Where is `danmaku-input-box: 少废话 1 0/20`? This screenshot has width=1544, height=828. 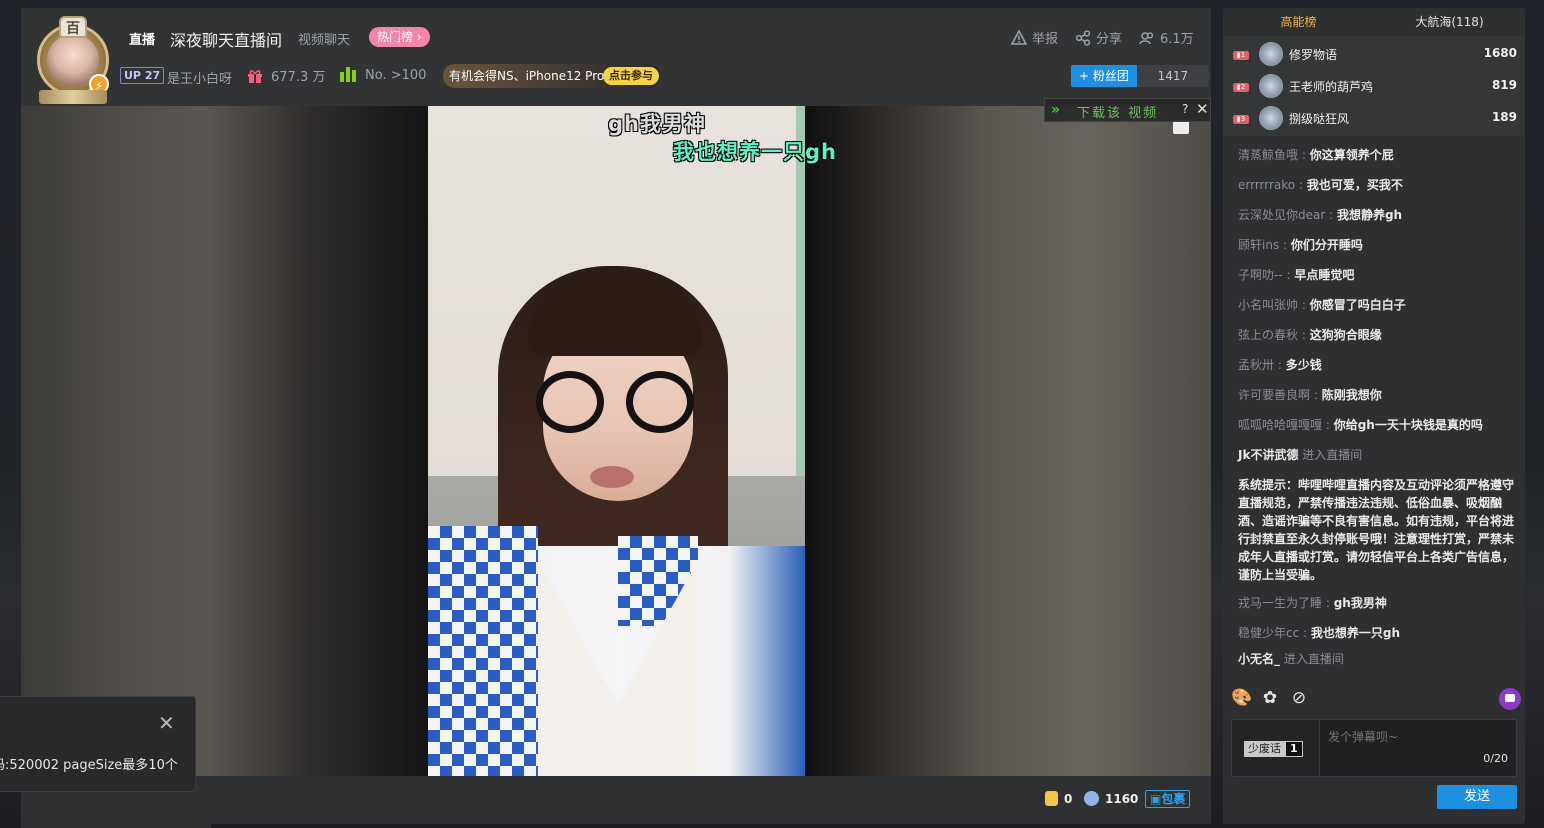 danmaku-input-box: 少废话 1 0/20 is located at coordinates (1374, 748).